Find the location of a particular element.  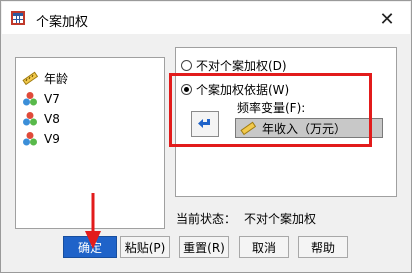

do-not-weight-option: 不对个案加权(D) is located at coordinates (234, 65).